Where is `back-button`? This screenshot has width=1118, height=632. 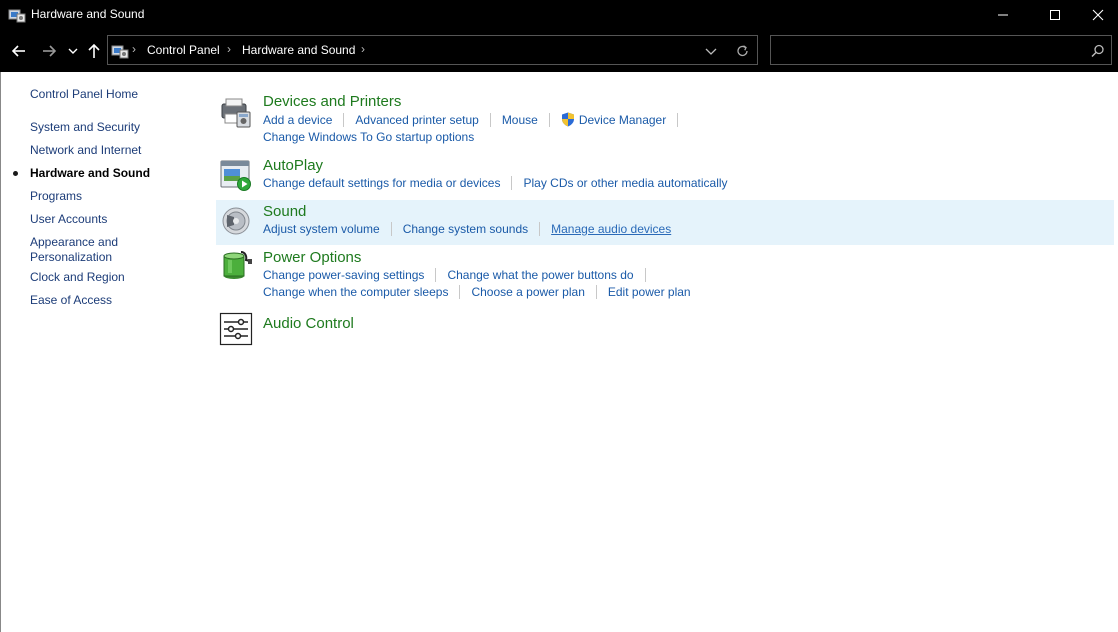 back-button is located at coordinates (19, 51).